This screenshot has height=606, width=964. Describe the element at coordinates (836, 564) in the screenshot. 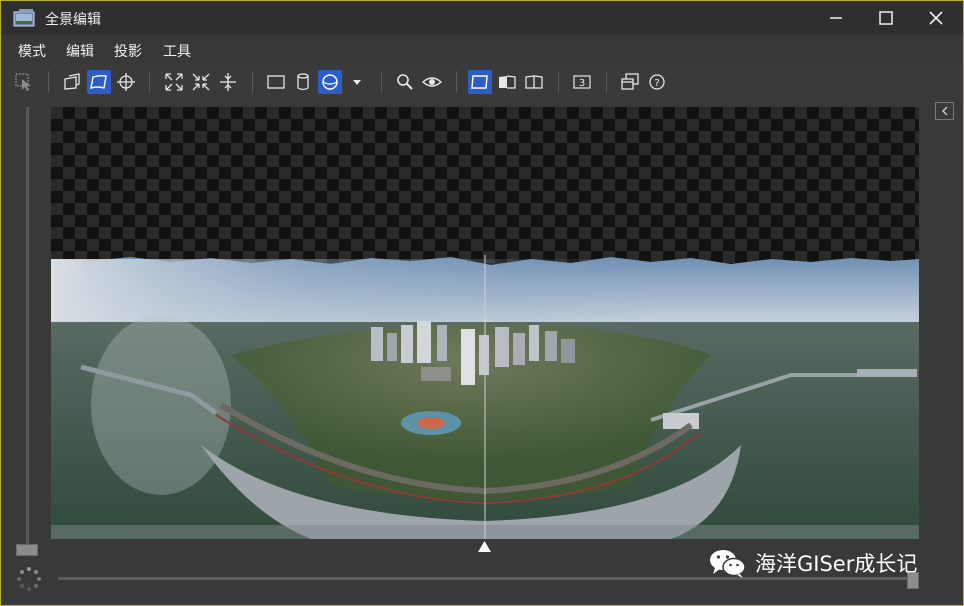

I see `watermark-text: 海洋GISer成长记` at that location.